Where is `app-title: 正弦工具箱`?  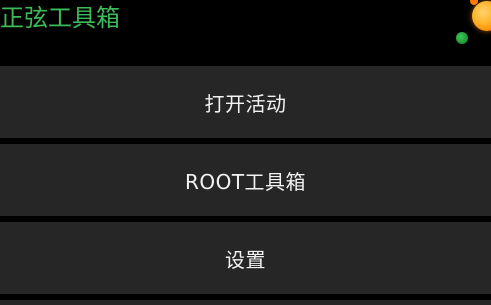 app-title: 正弦工具箱 is located at coordinates (60, 18).